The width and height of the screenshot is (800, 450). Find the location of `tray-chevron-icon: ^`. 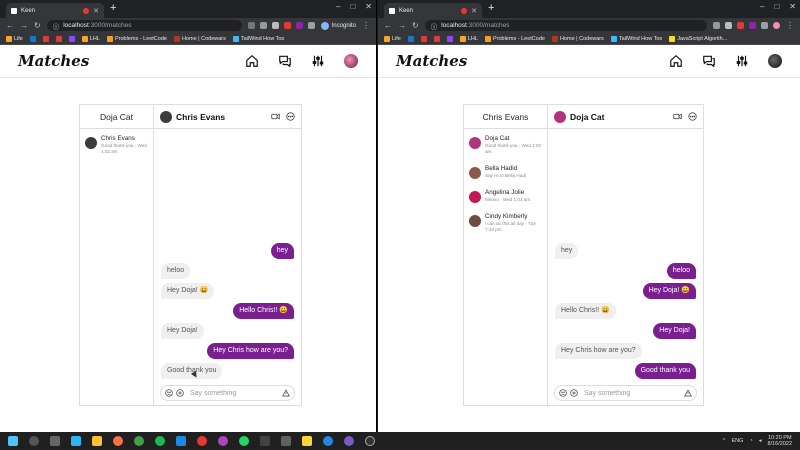

tray-chevron-icon: ^ is located at coordinates (724, 441).